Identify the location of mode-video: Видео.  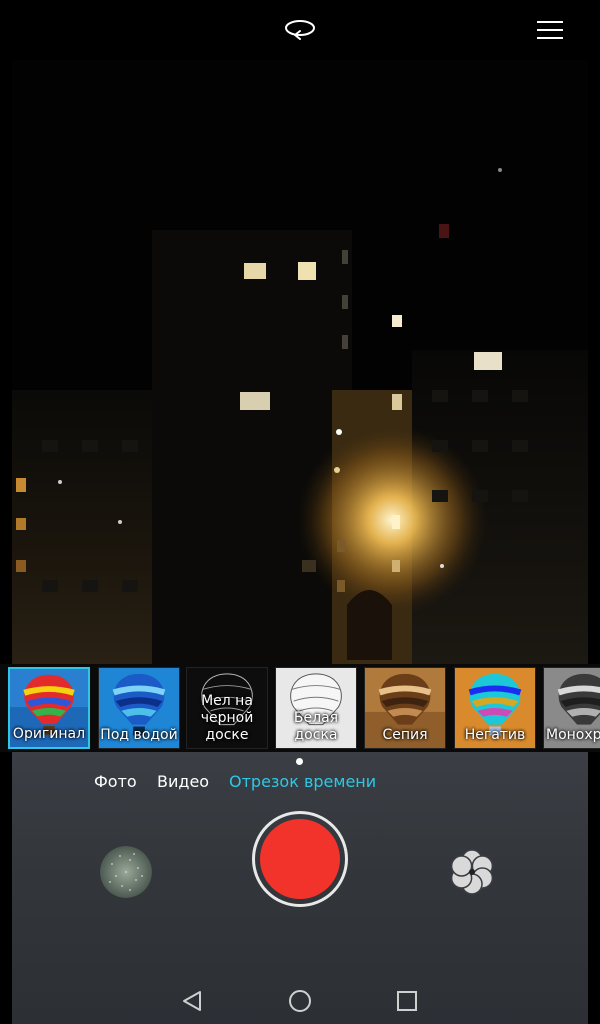
(183, 781).